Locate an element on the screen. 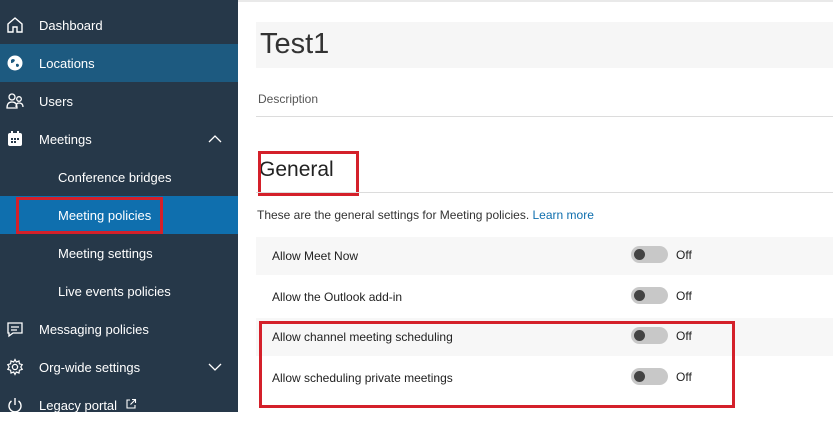  section-heading: General is located at coordinates (296, 169).